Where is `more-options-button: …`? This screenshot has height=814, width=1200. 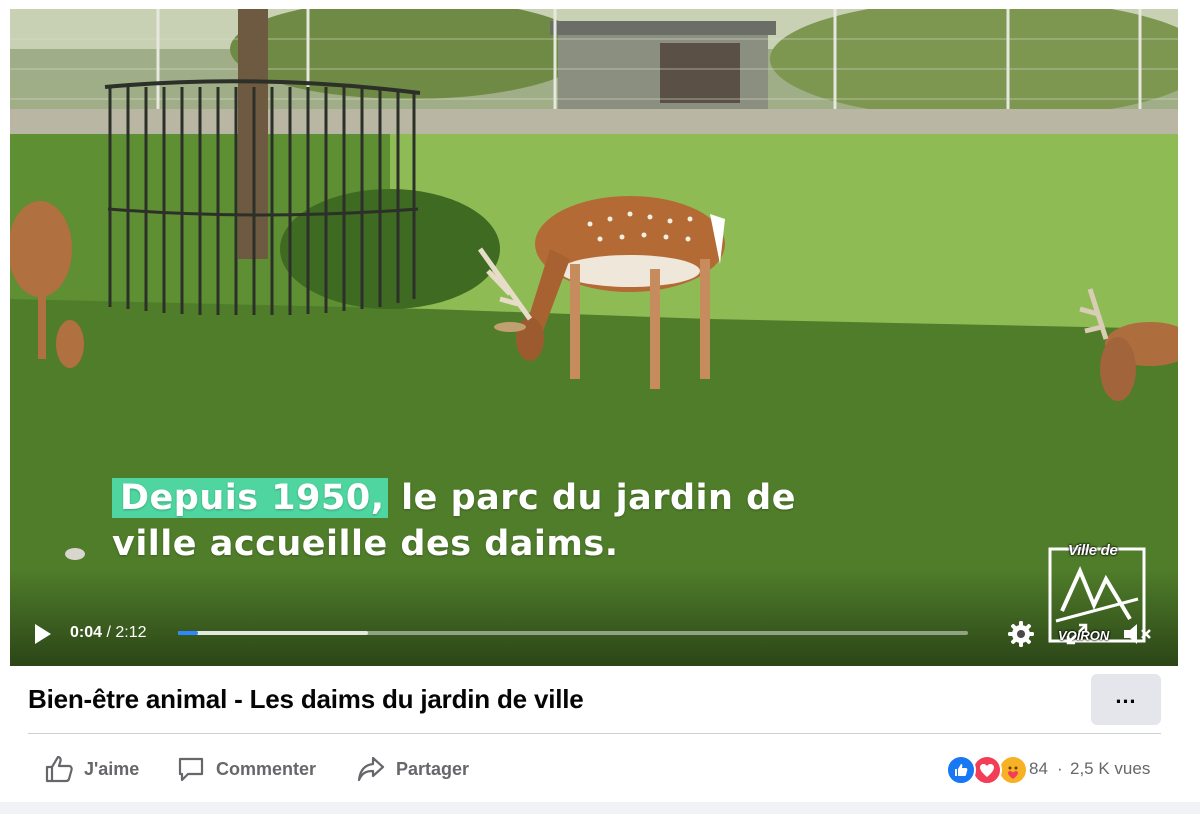
more-options-button: … is located at coordinates (1126, 699).